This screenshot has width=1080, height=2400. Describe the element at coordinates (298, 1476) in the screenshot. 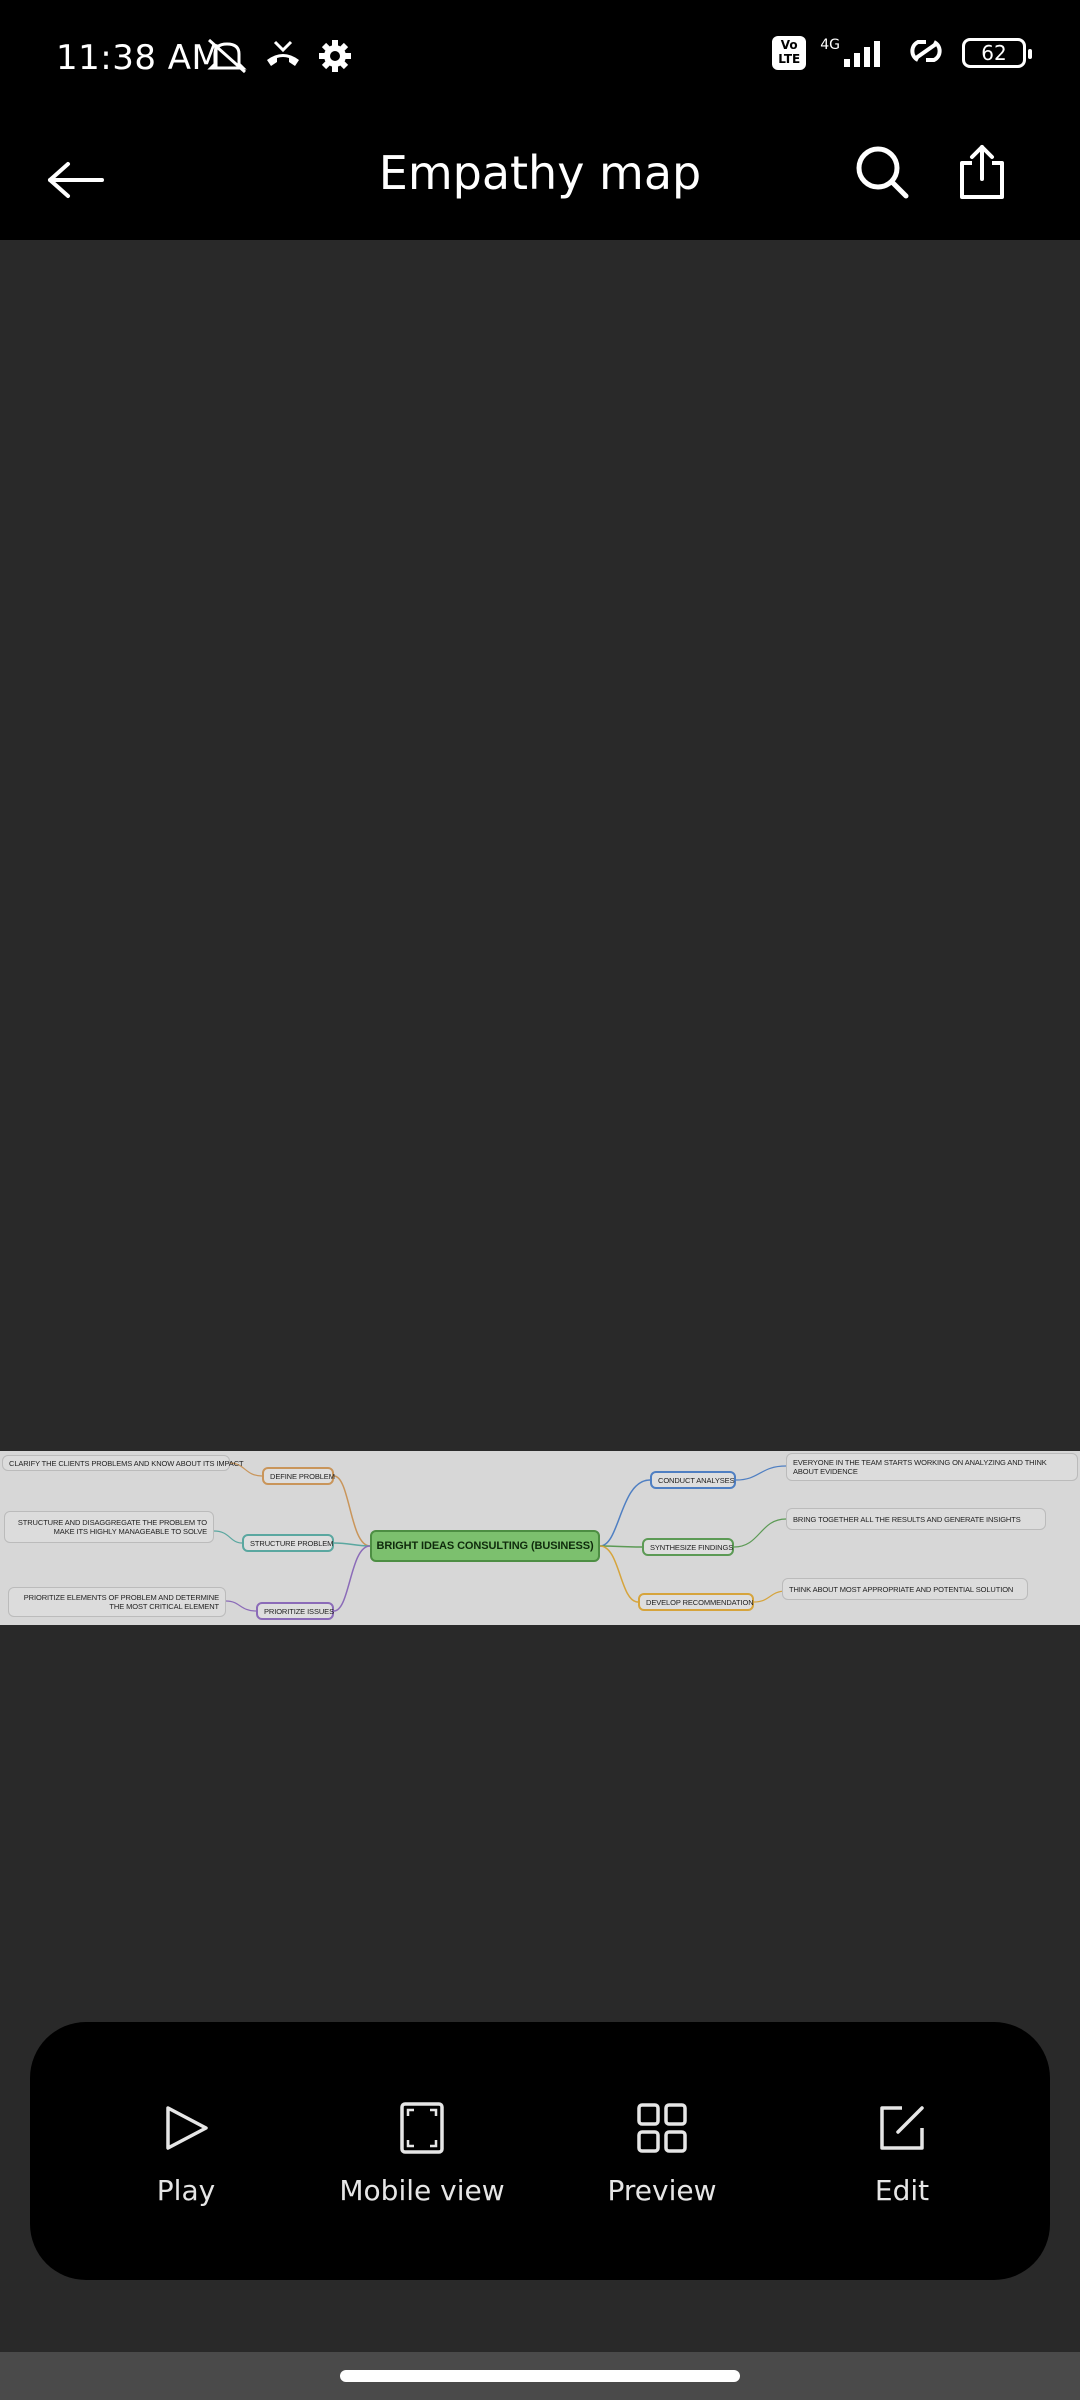

I see `mindmap-node-define-problem: DEFINE PROBLEM` at that location.